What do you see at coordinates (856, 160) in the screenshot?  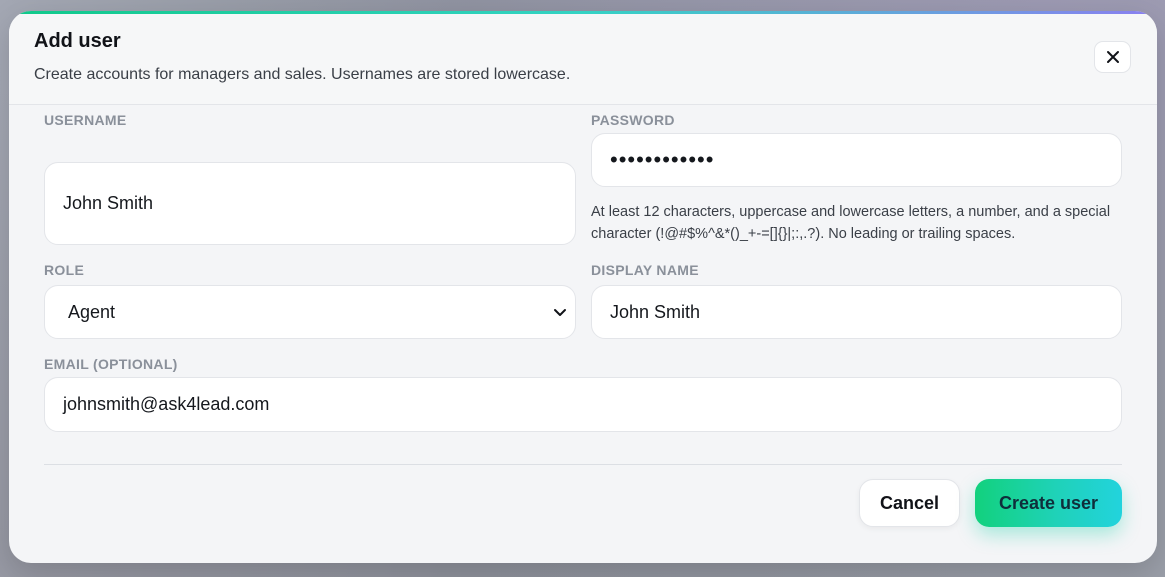 I see `password-input: ••••••••••••` at bounding box center [856, 160].